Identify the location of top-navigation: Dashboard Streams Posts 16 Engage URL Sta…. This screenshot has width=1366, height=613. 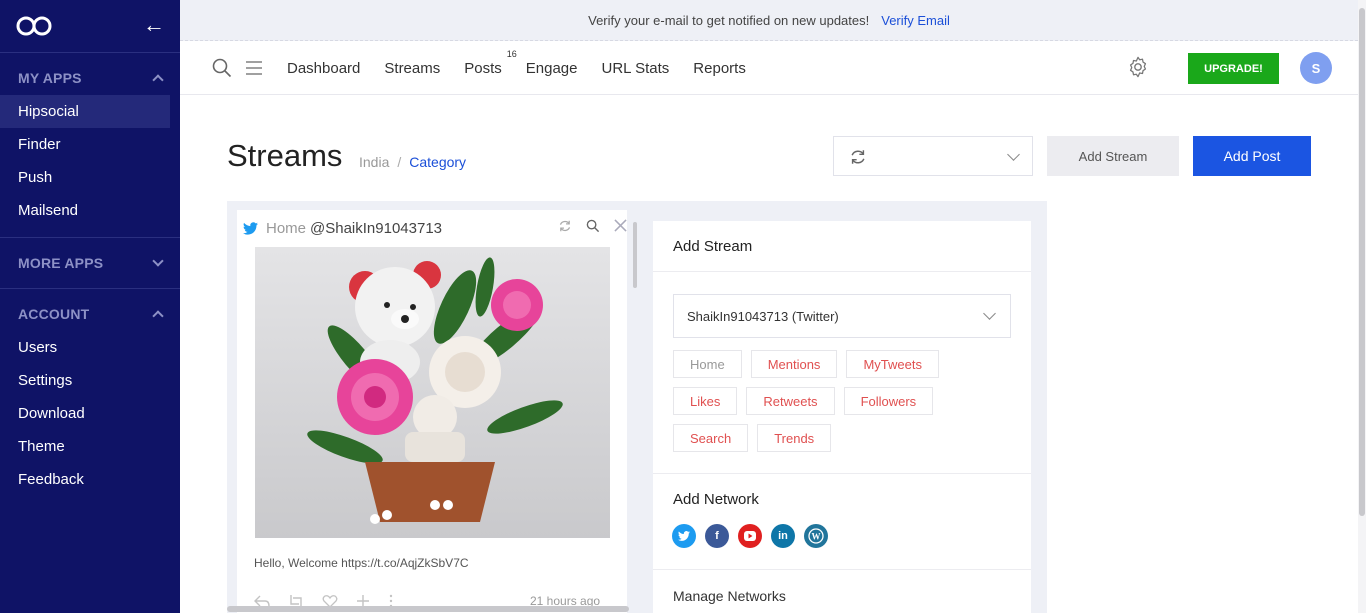
(769, 68).